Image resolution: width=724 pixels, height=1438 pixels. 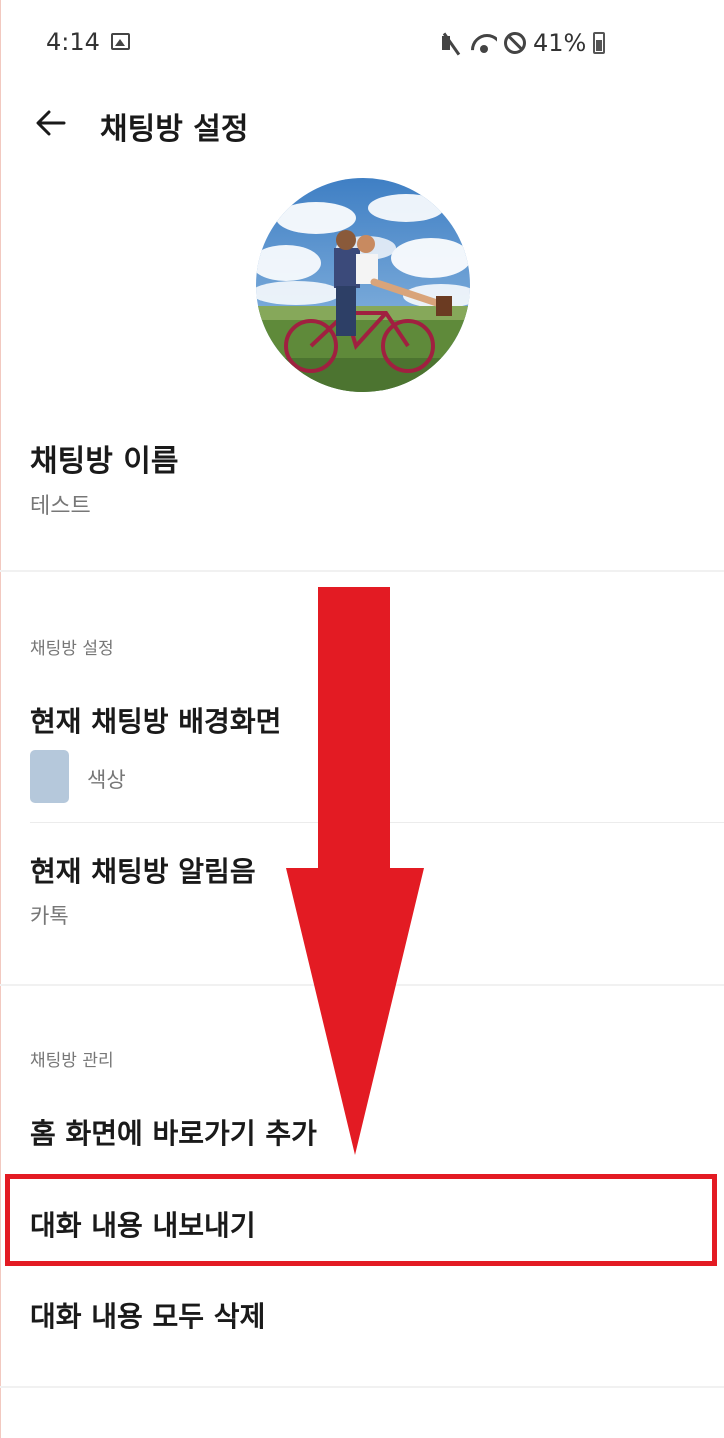 What do you see at coordinates (362, 44) in the screenshot?
I see `status-bar: 4:14 41%` at bounding box center [362, 44].